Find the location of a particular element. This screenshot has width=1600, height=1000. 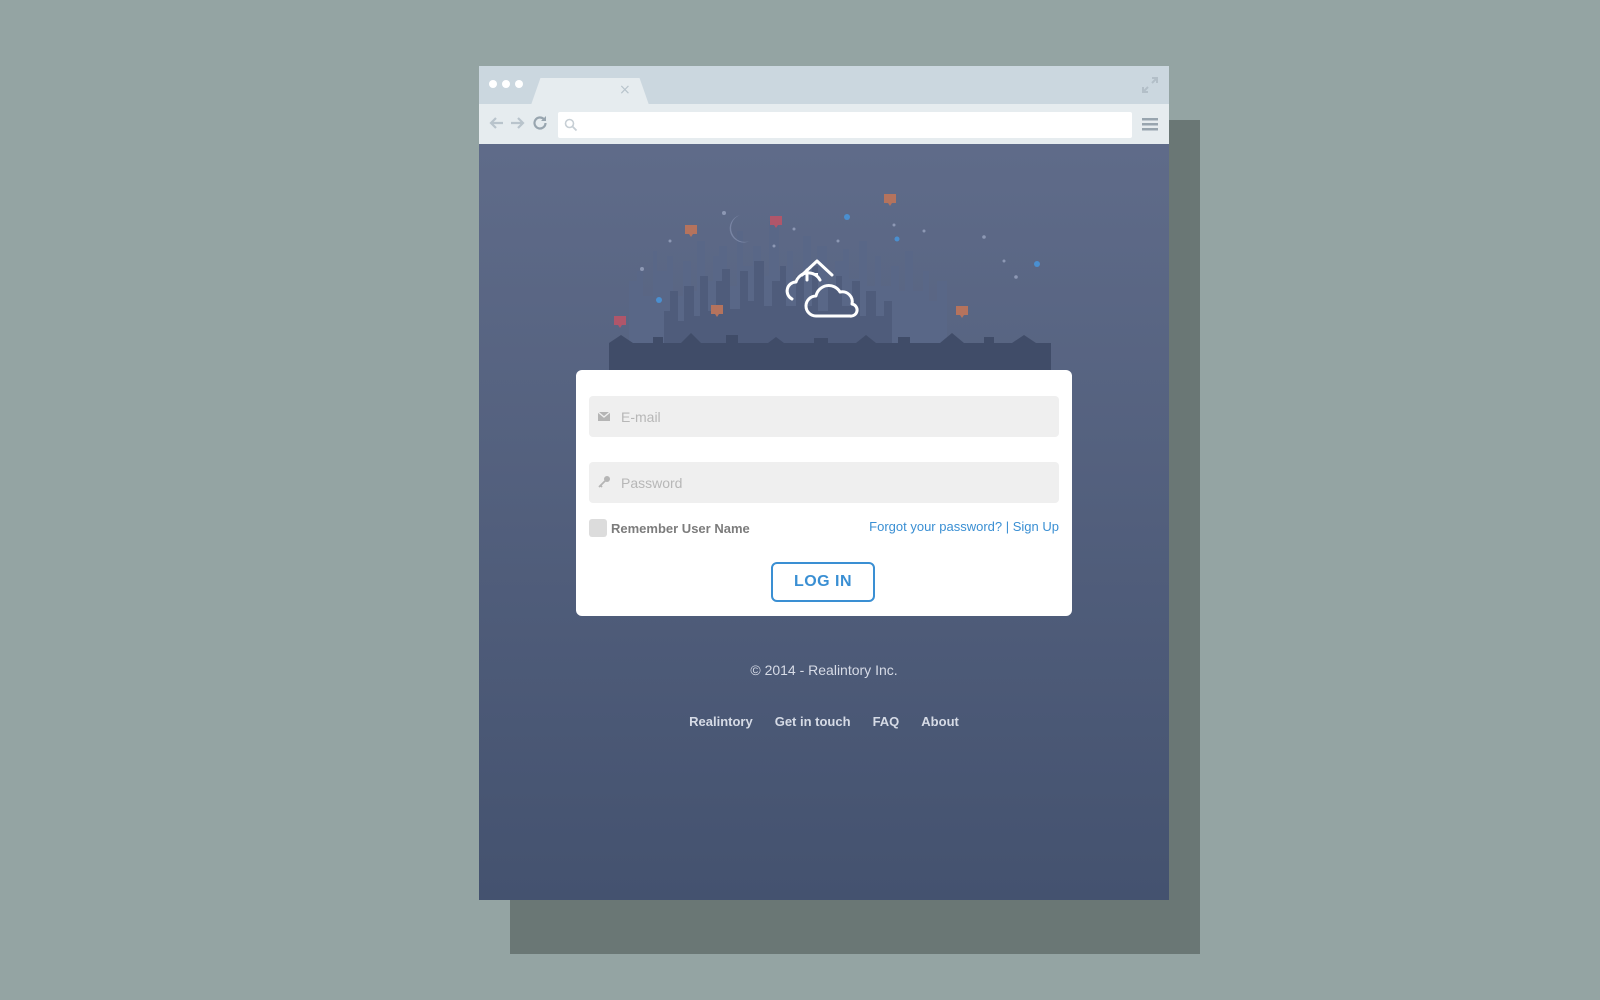

footer-link-faq: FAQ is located at coordinates (886, 721).